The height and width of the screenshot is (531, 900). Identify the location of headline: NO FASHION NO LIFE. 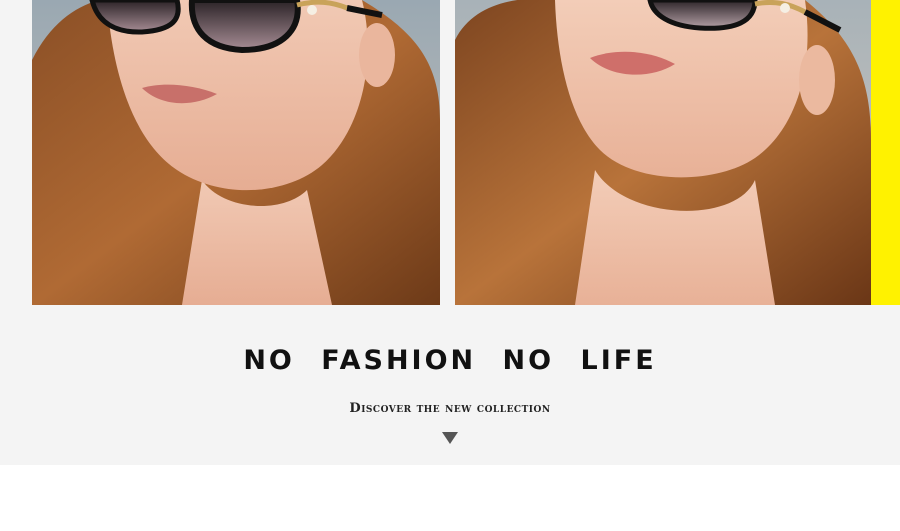
(450, 360).